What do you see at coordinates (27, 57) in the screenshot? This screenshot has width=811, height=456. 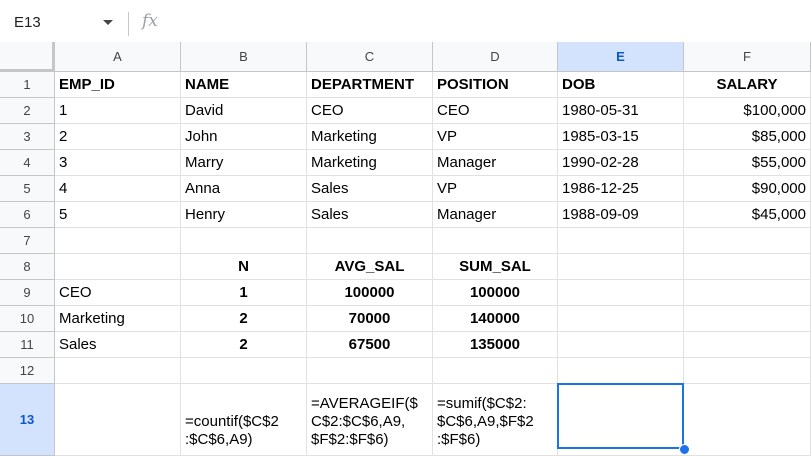 I see `select-all-corner` at bounding box center [27, 57].